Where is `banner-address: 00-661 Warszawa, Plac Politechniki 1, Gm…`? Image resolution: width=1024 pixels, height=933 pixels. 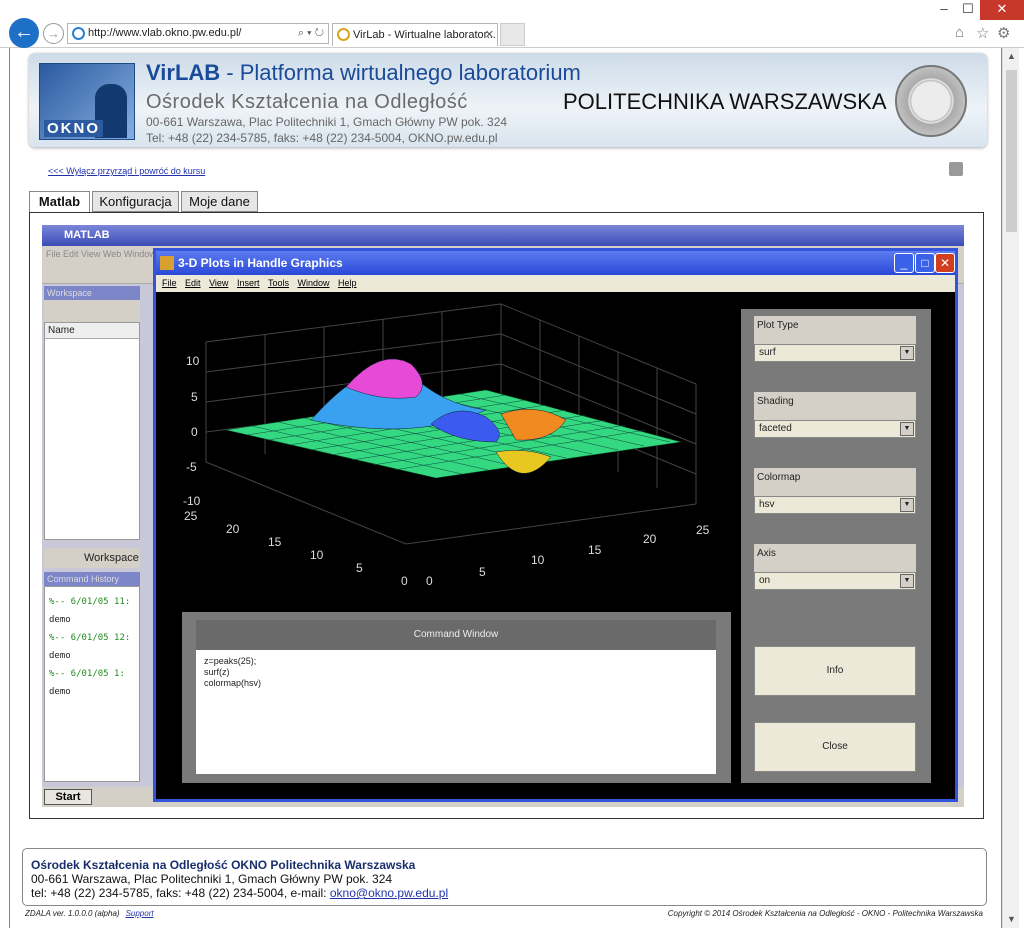
banner-address: 00-661 Warszawa, Plac Politechniki 1, Gm… is located at coordinates (327, 122).